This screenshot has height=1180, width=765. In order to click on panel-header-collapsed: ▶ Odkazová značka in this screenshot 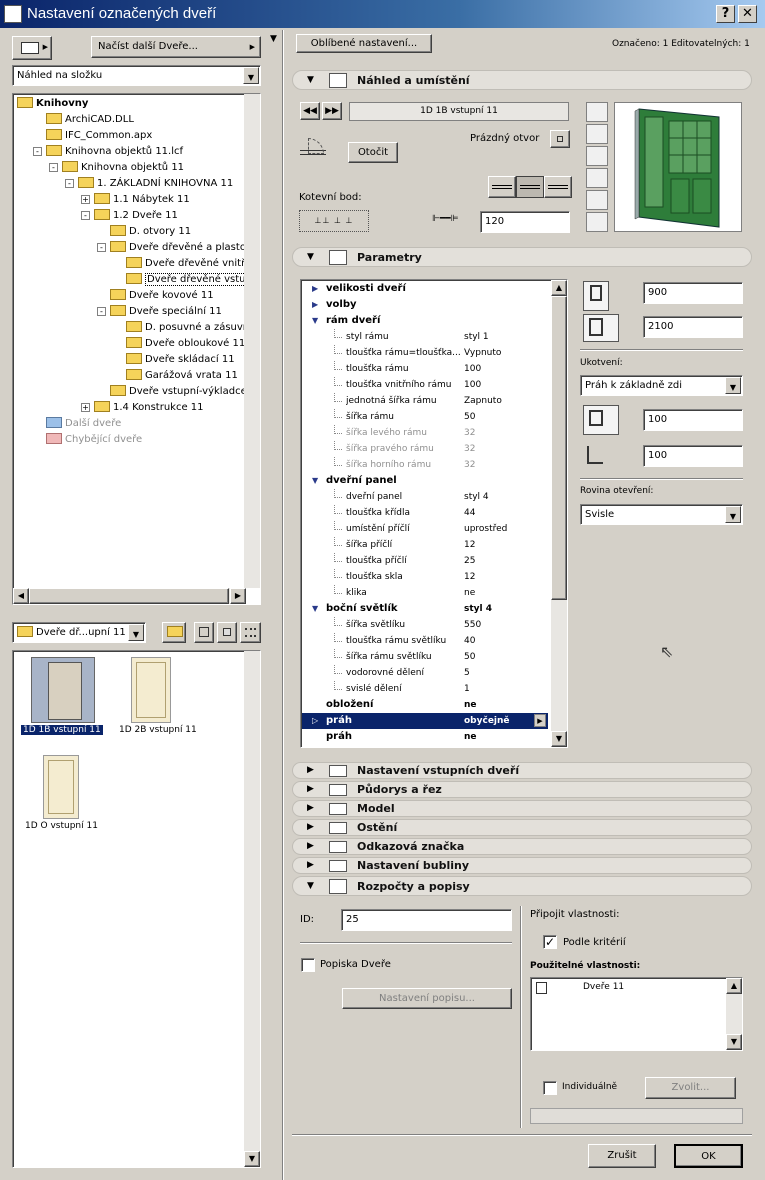, I will do `click(522, 846)`.